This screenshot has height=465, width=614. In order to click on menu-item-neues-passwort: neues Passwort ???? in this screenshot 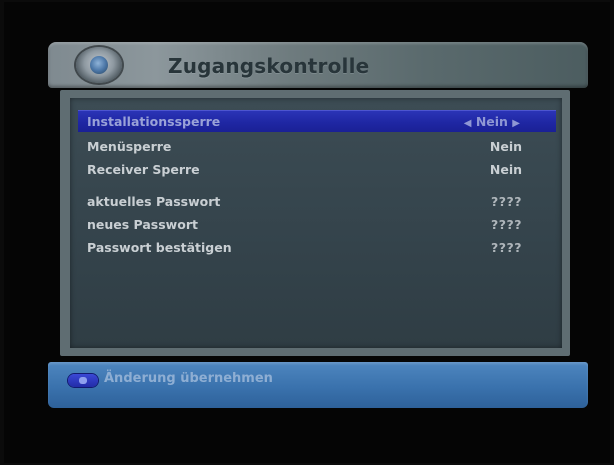, I will do `click(317, 224)`.